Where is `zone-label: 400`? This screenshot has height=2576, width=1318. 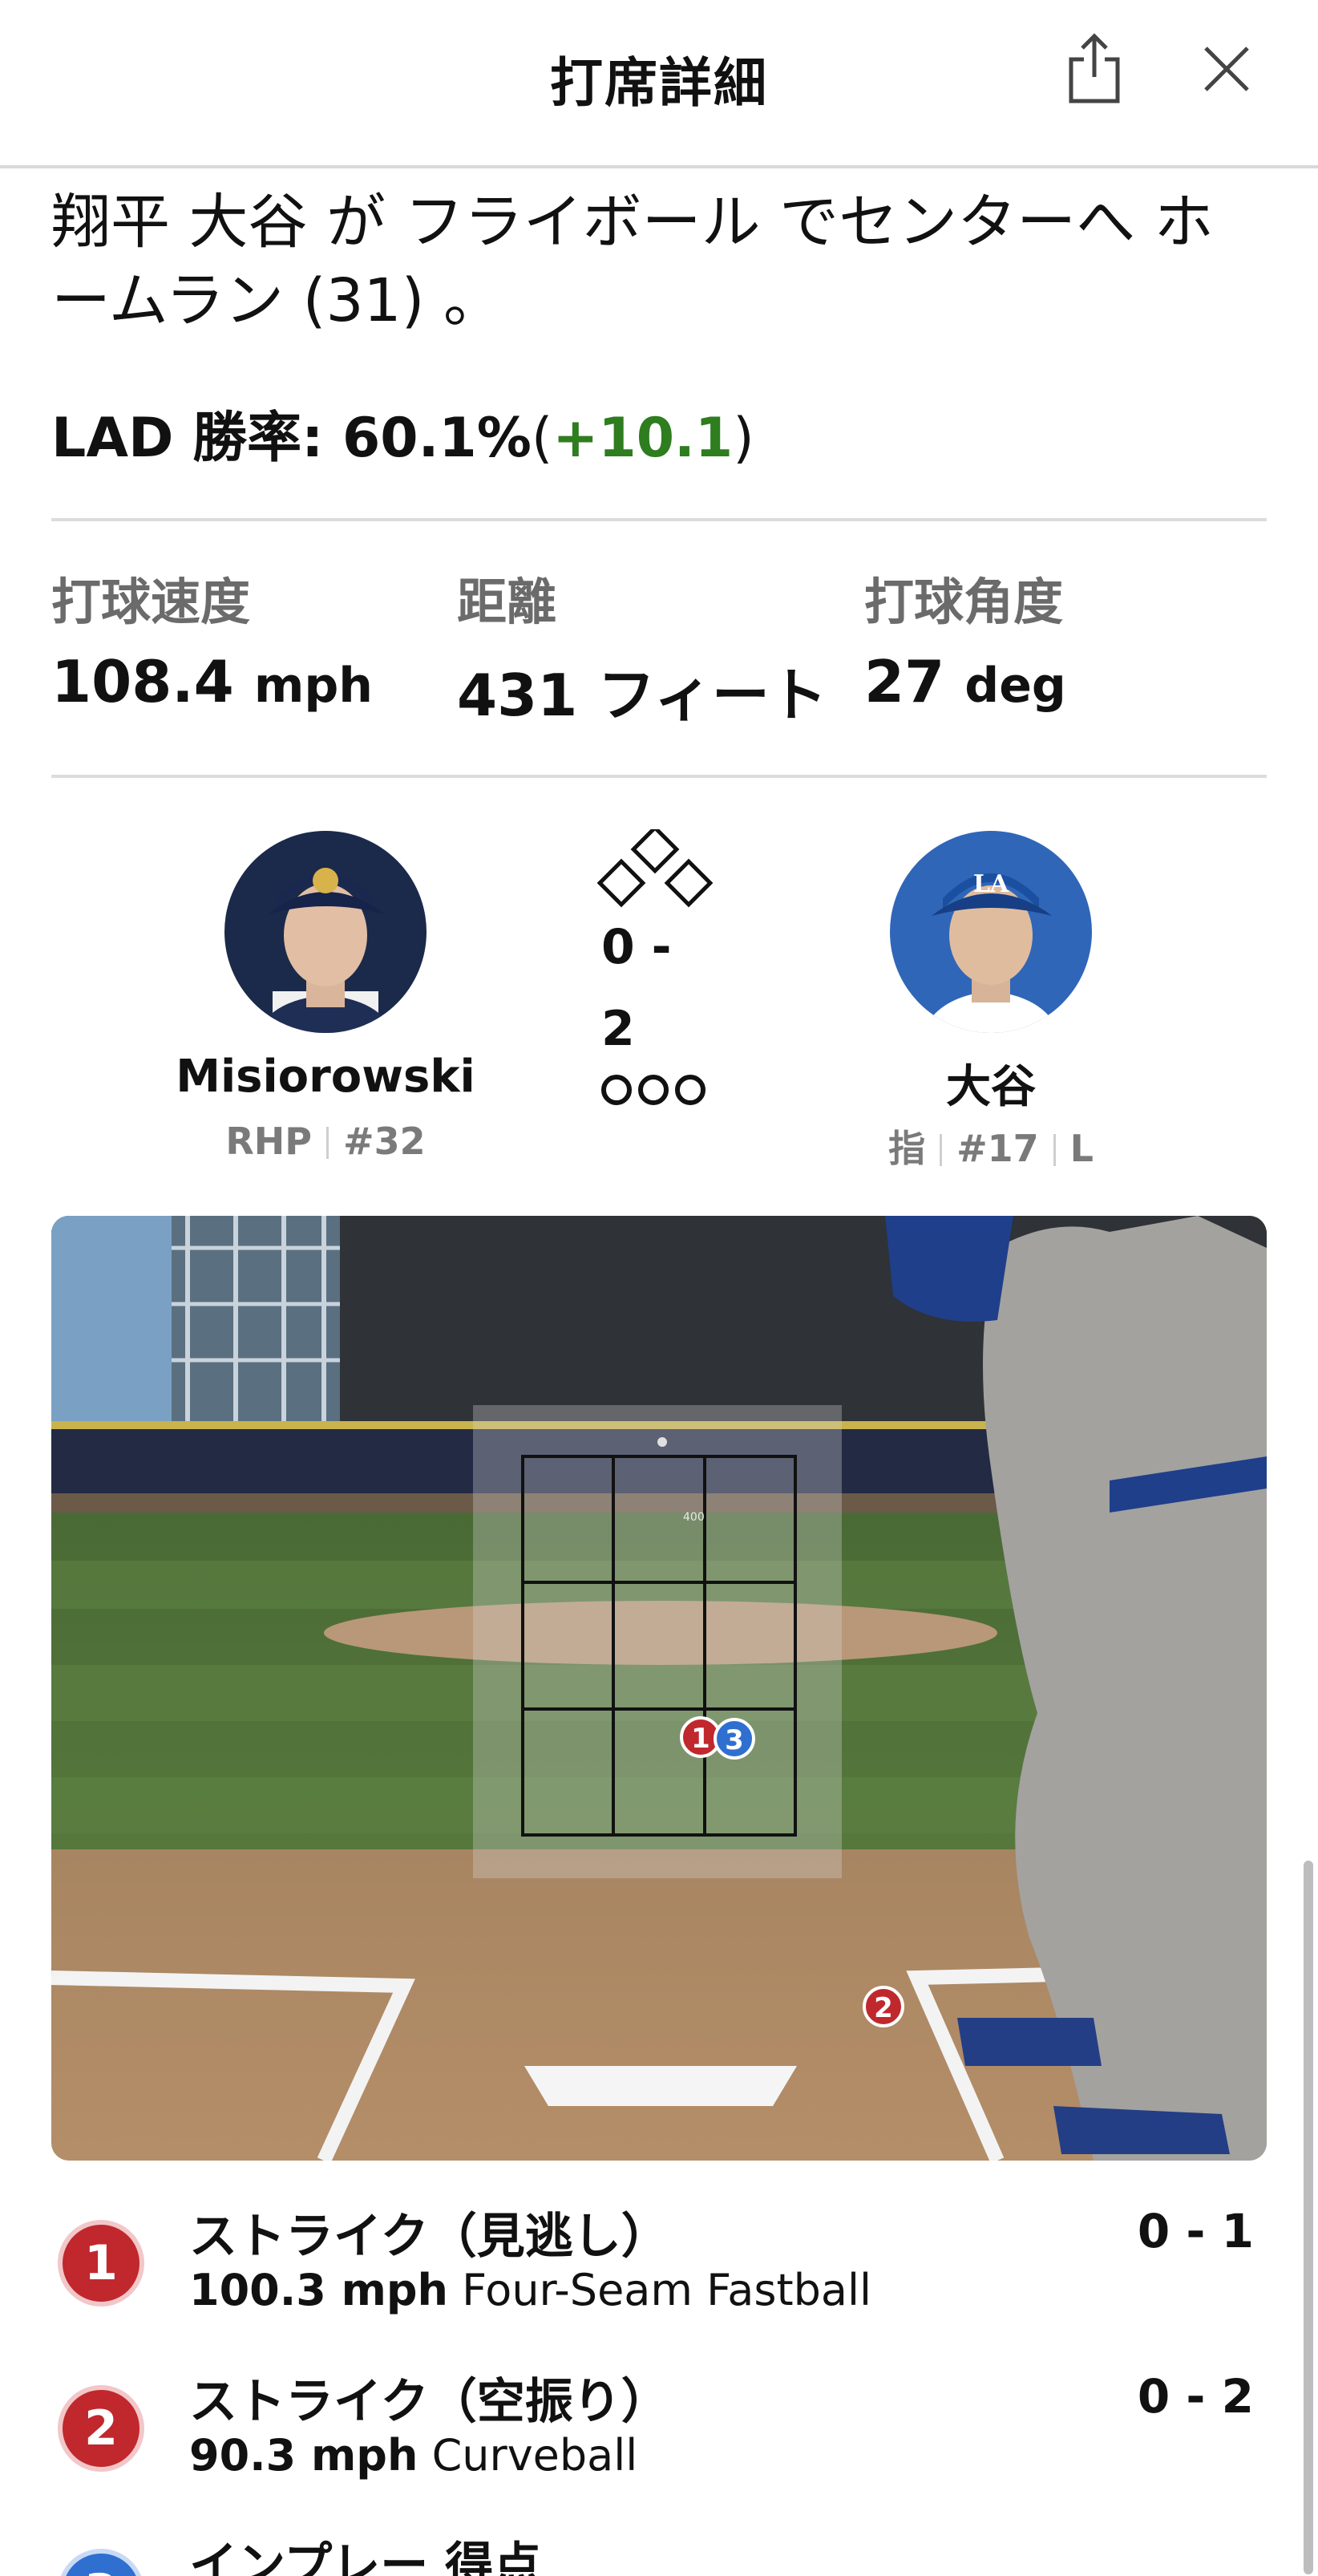
zone-label: 400 is located at coordinates (694, 1517).